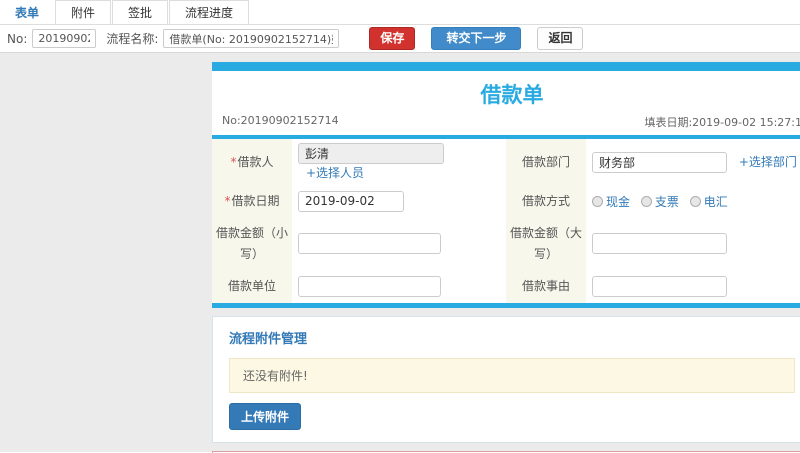 This screenshot has height=453, width=800. What do you see at coordinates (506, 66) in the screenshot?
I see `top-accent-bar` at bounding box center [506, 66].